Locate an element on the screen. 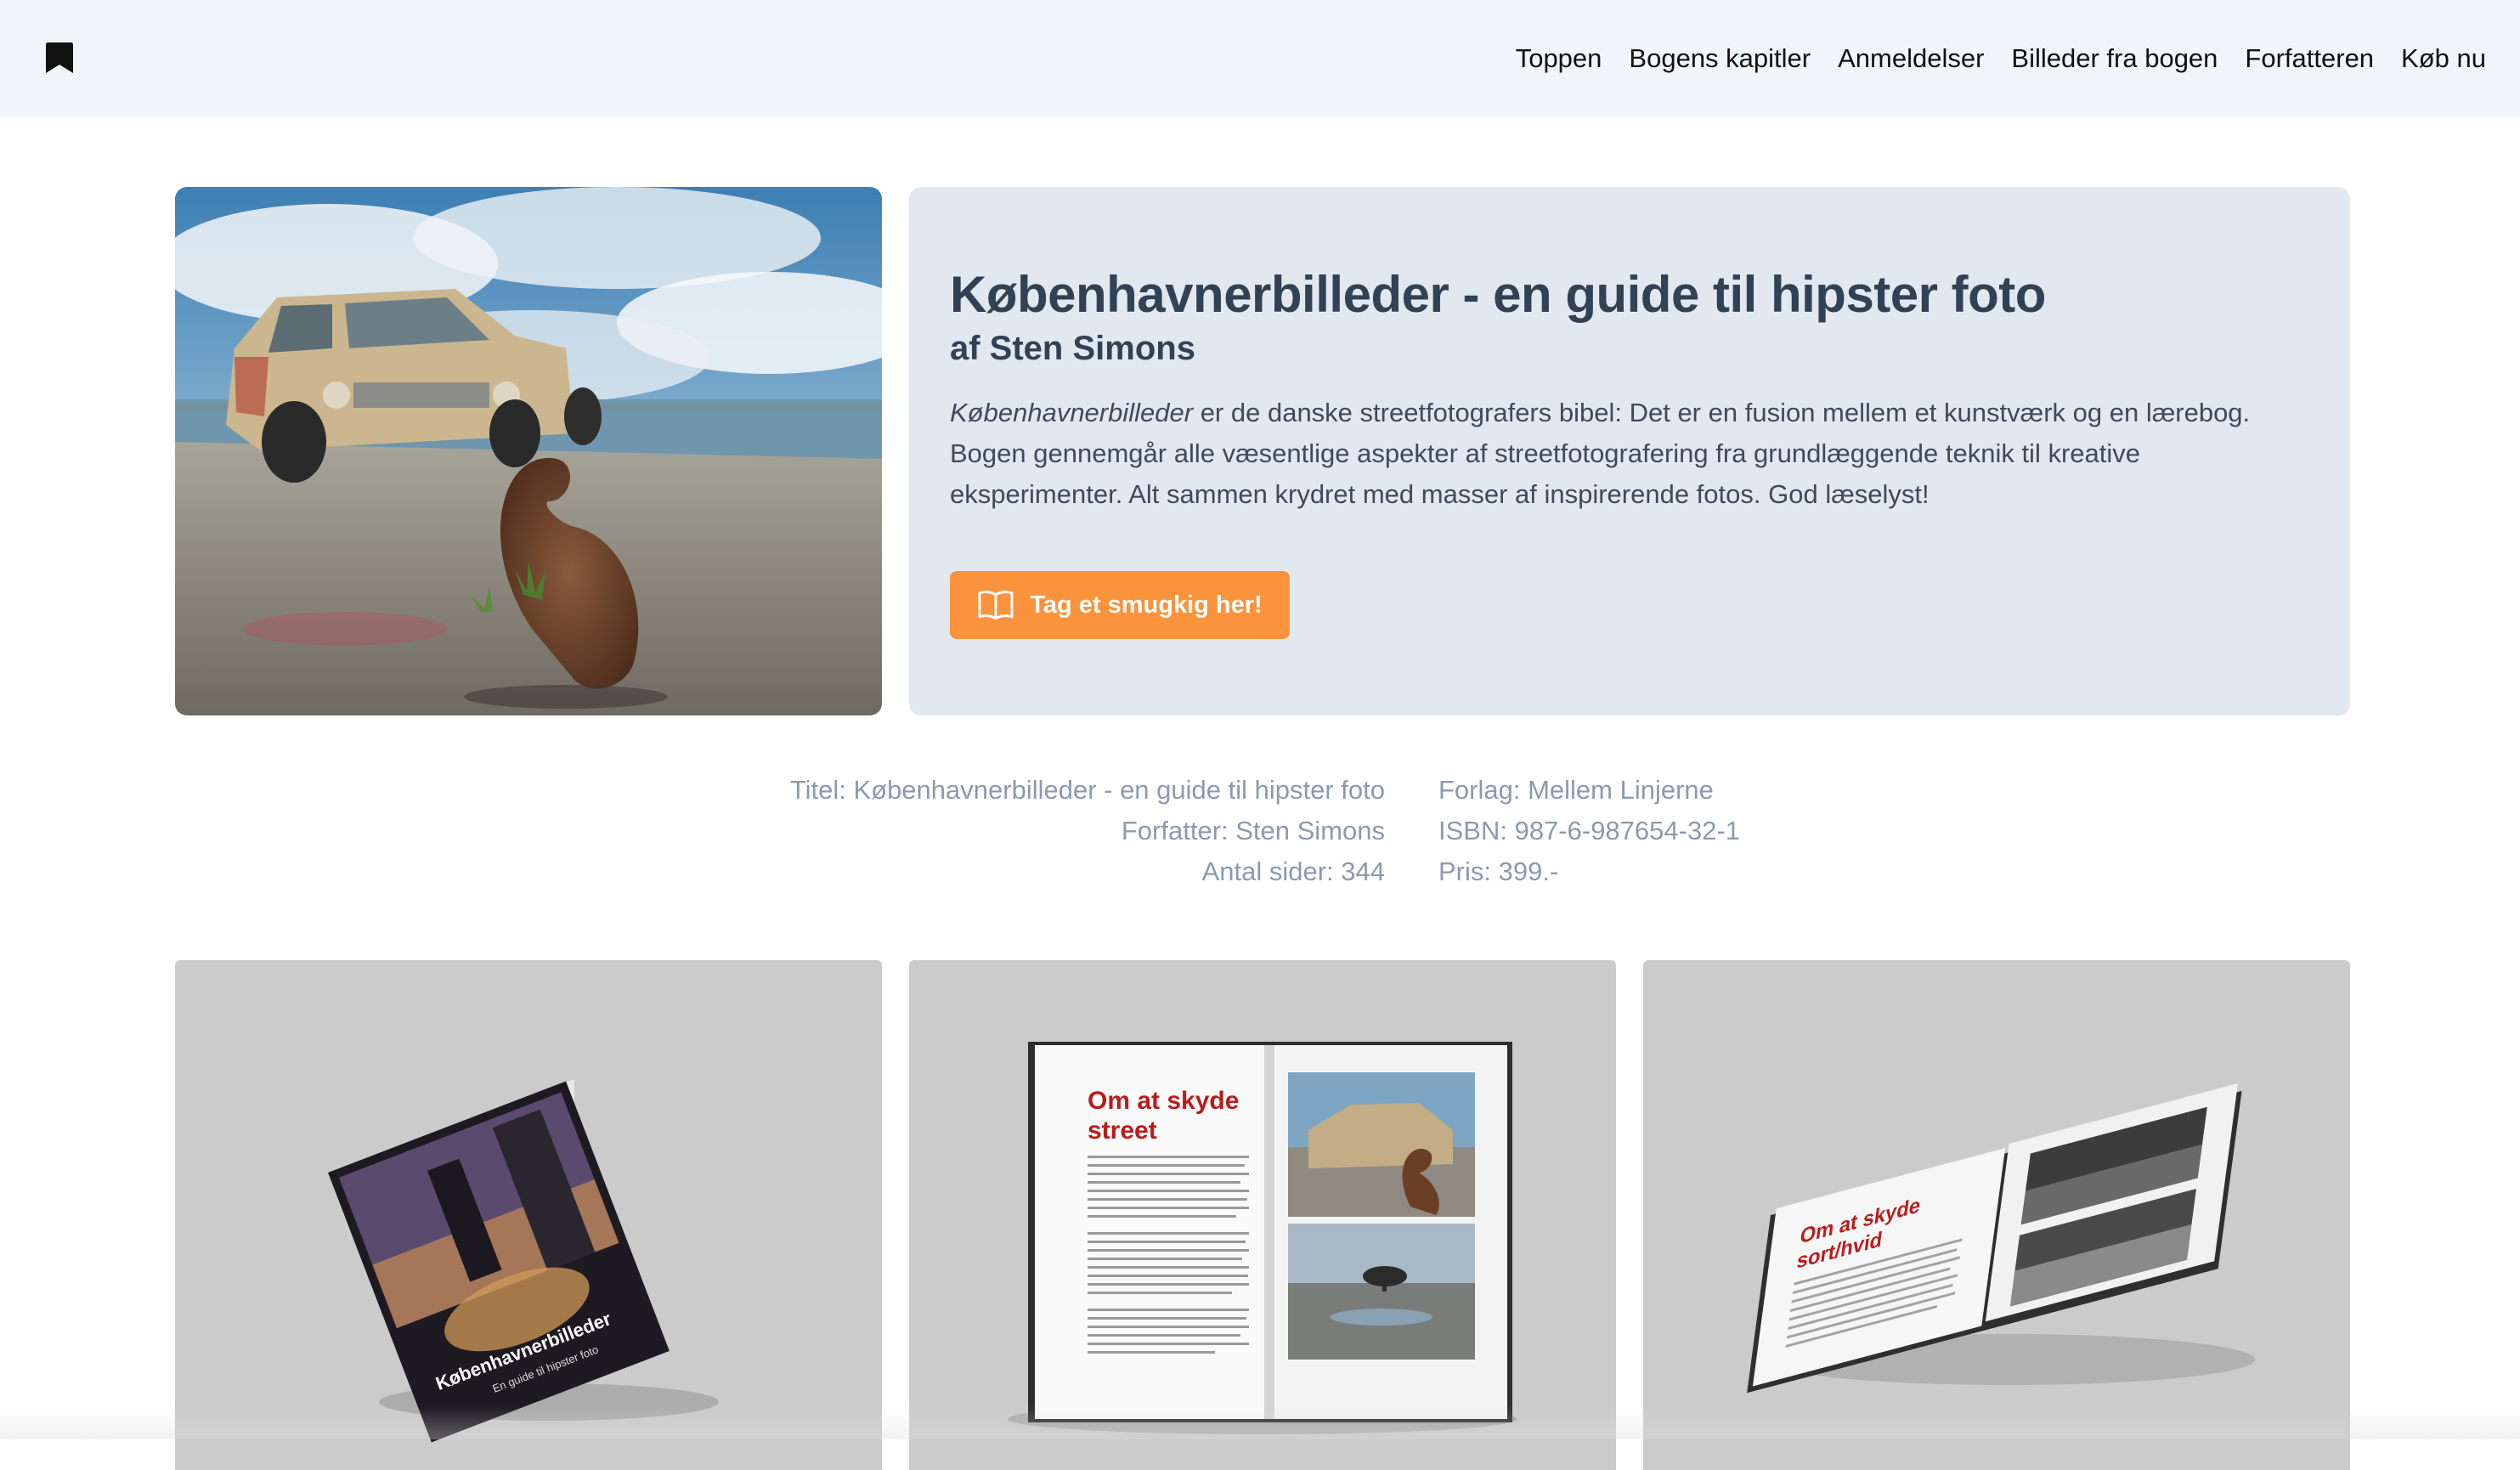  detail-publisher: Forlag: Mellem Linjerne is located at coordinates (1576, 790).